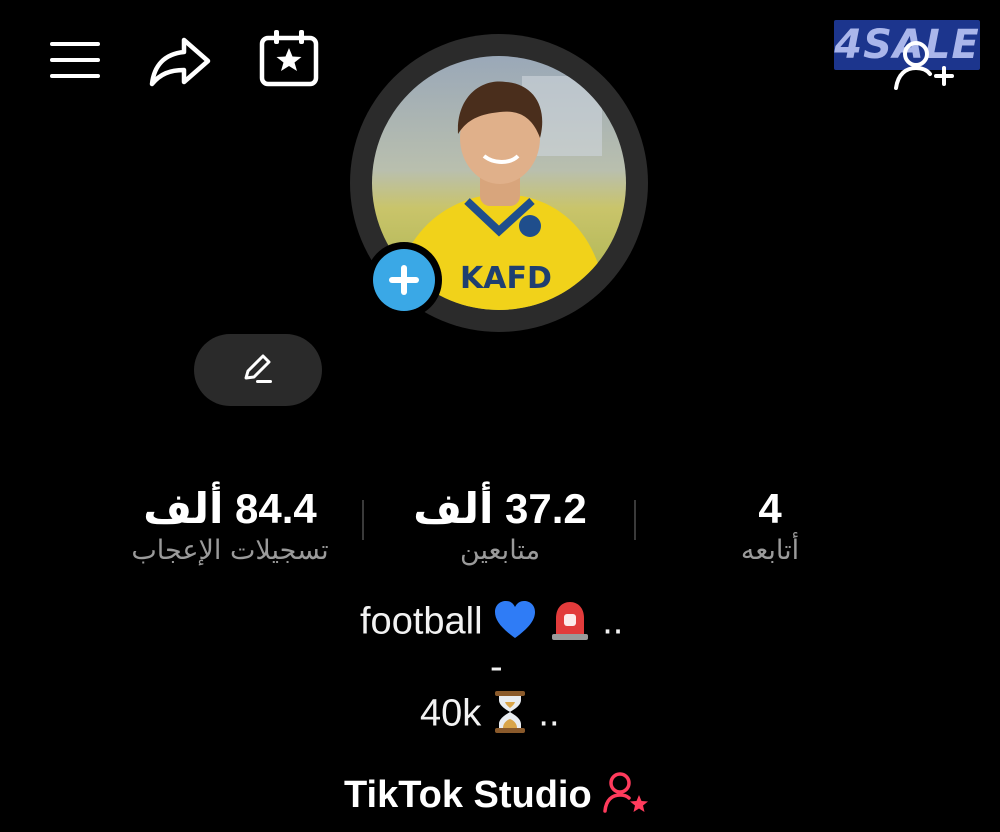  Describe the element at coordinates (421, 621) in the screenshot. I see `bio-text: football` at that location.